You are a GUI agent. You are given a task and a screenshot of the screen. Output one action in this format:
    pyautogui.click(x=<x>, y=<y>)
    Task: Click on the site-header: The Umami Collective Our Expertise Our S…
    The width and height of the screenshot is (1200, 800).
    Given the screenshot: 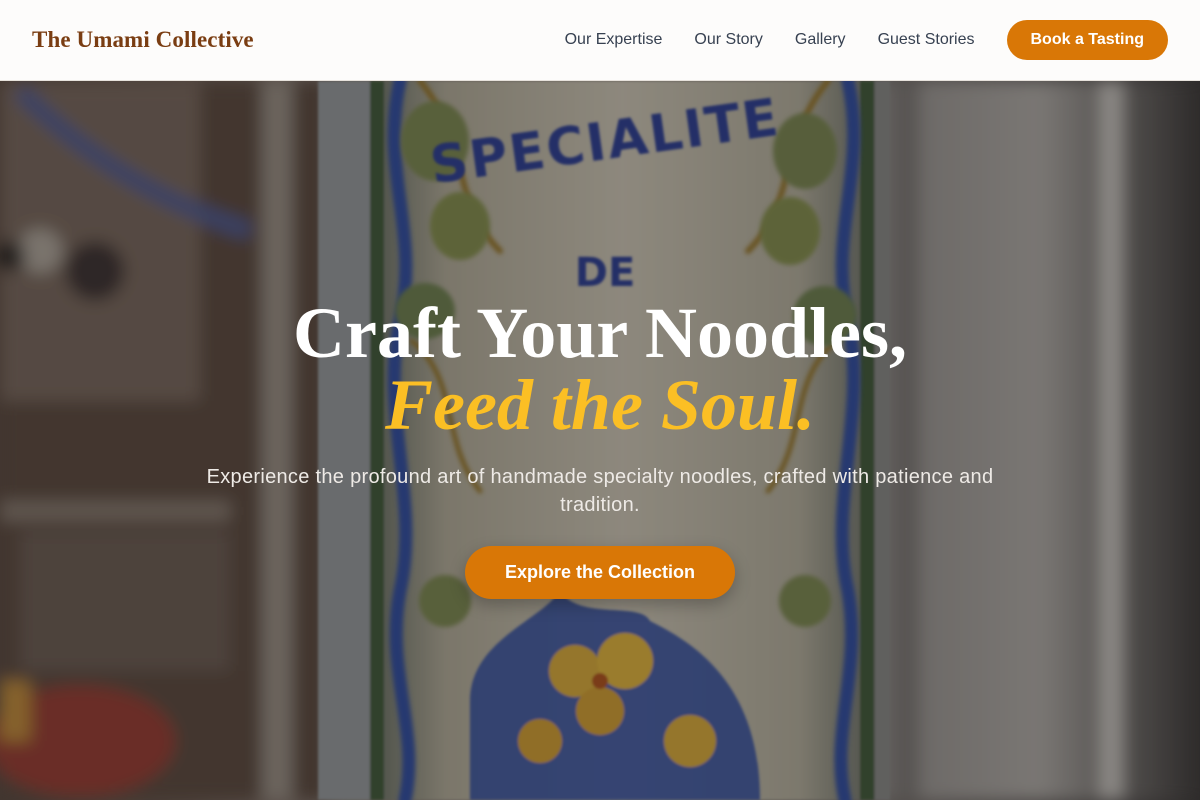 What is the action you would take?
    pyautogui.click(x=600, y=40)
    